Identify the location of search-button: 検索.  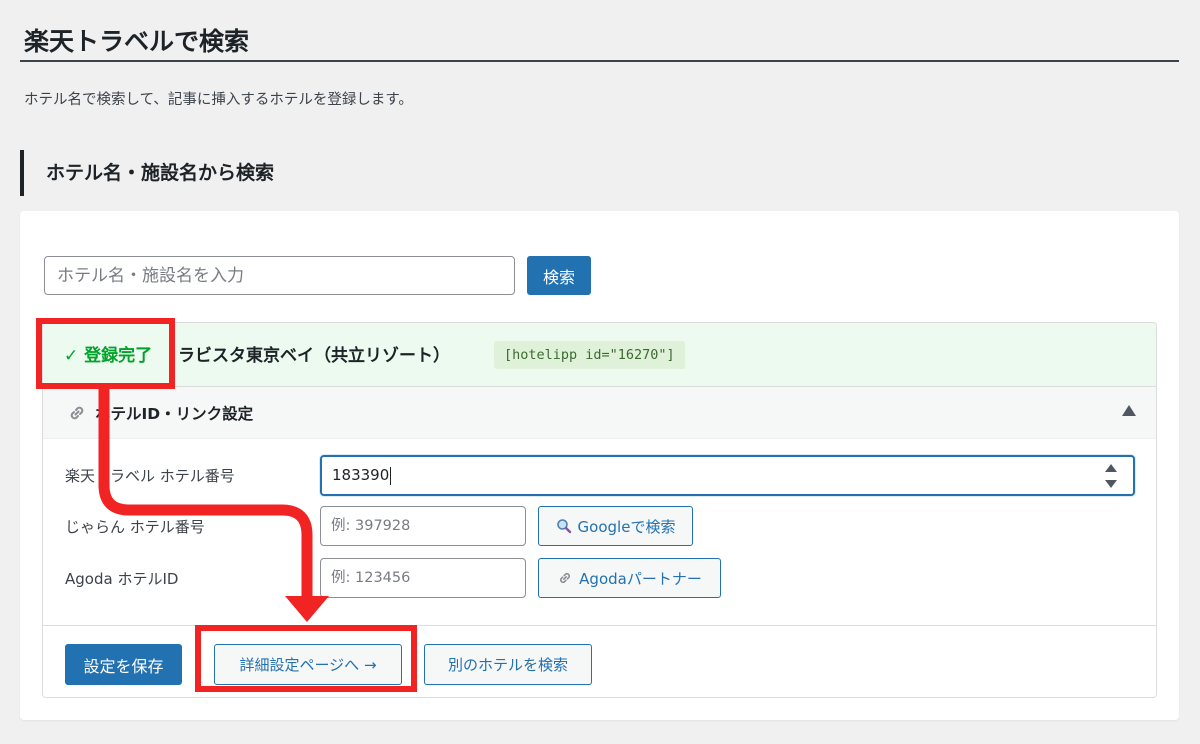
(559, 275).